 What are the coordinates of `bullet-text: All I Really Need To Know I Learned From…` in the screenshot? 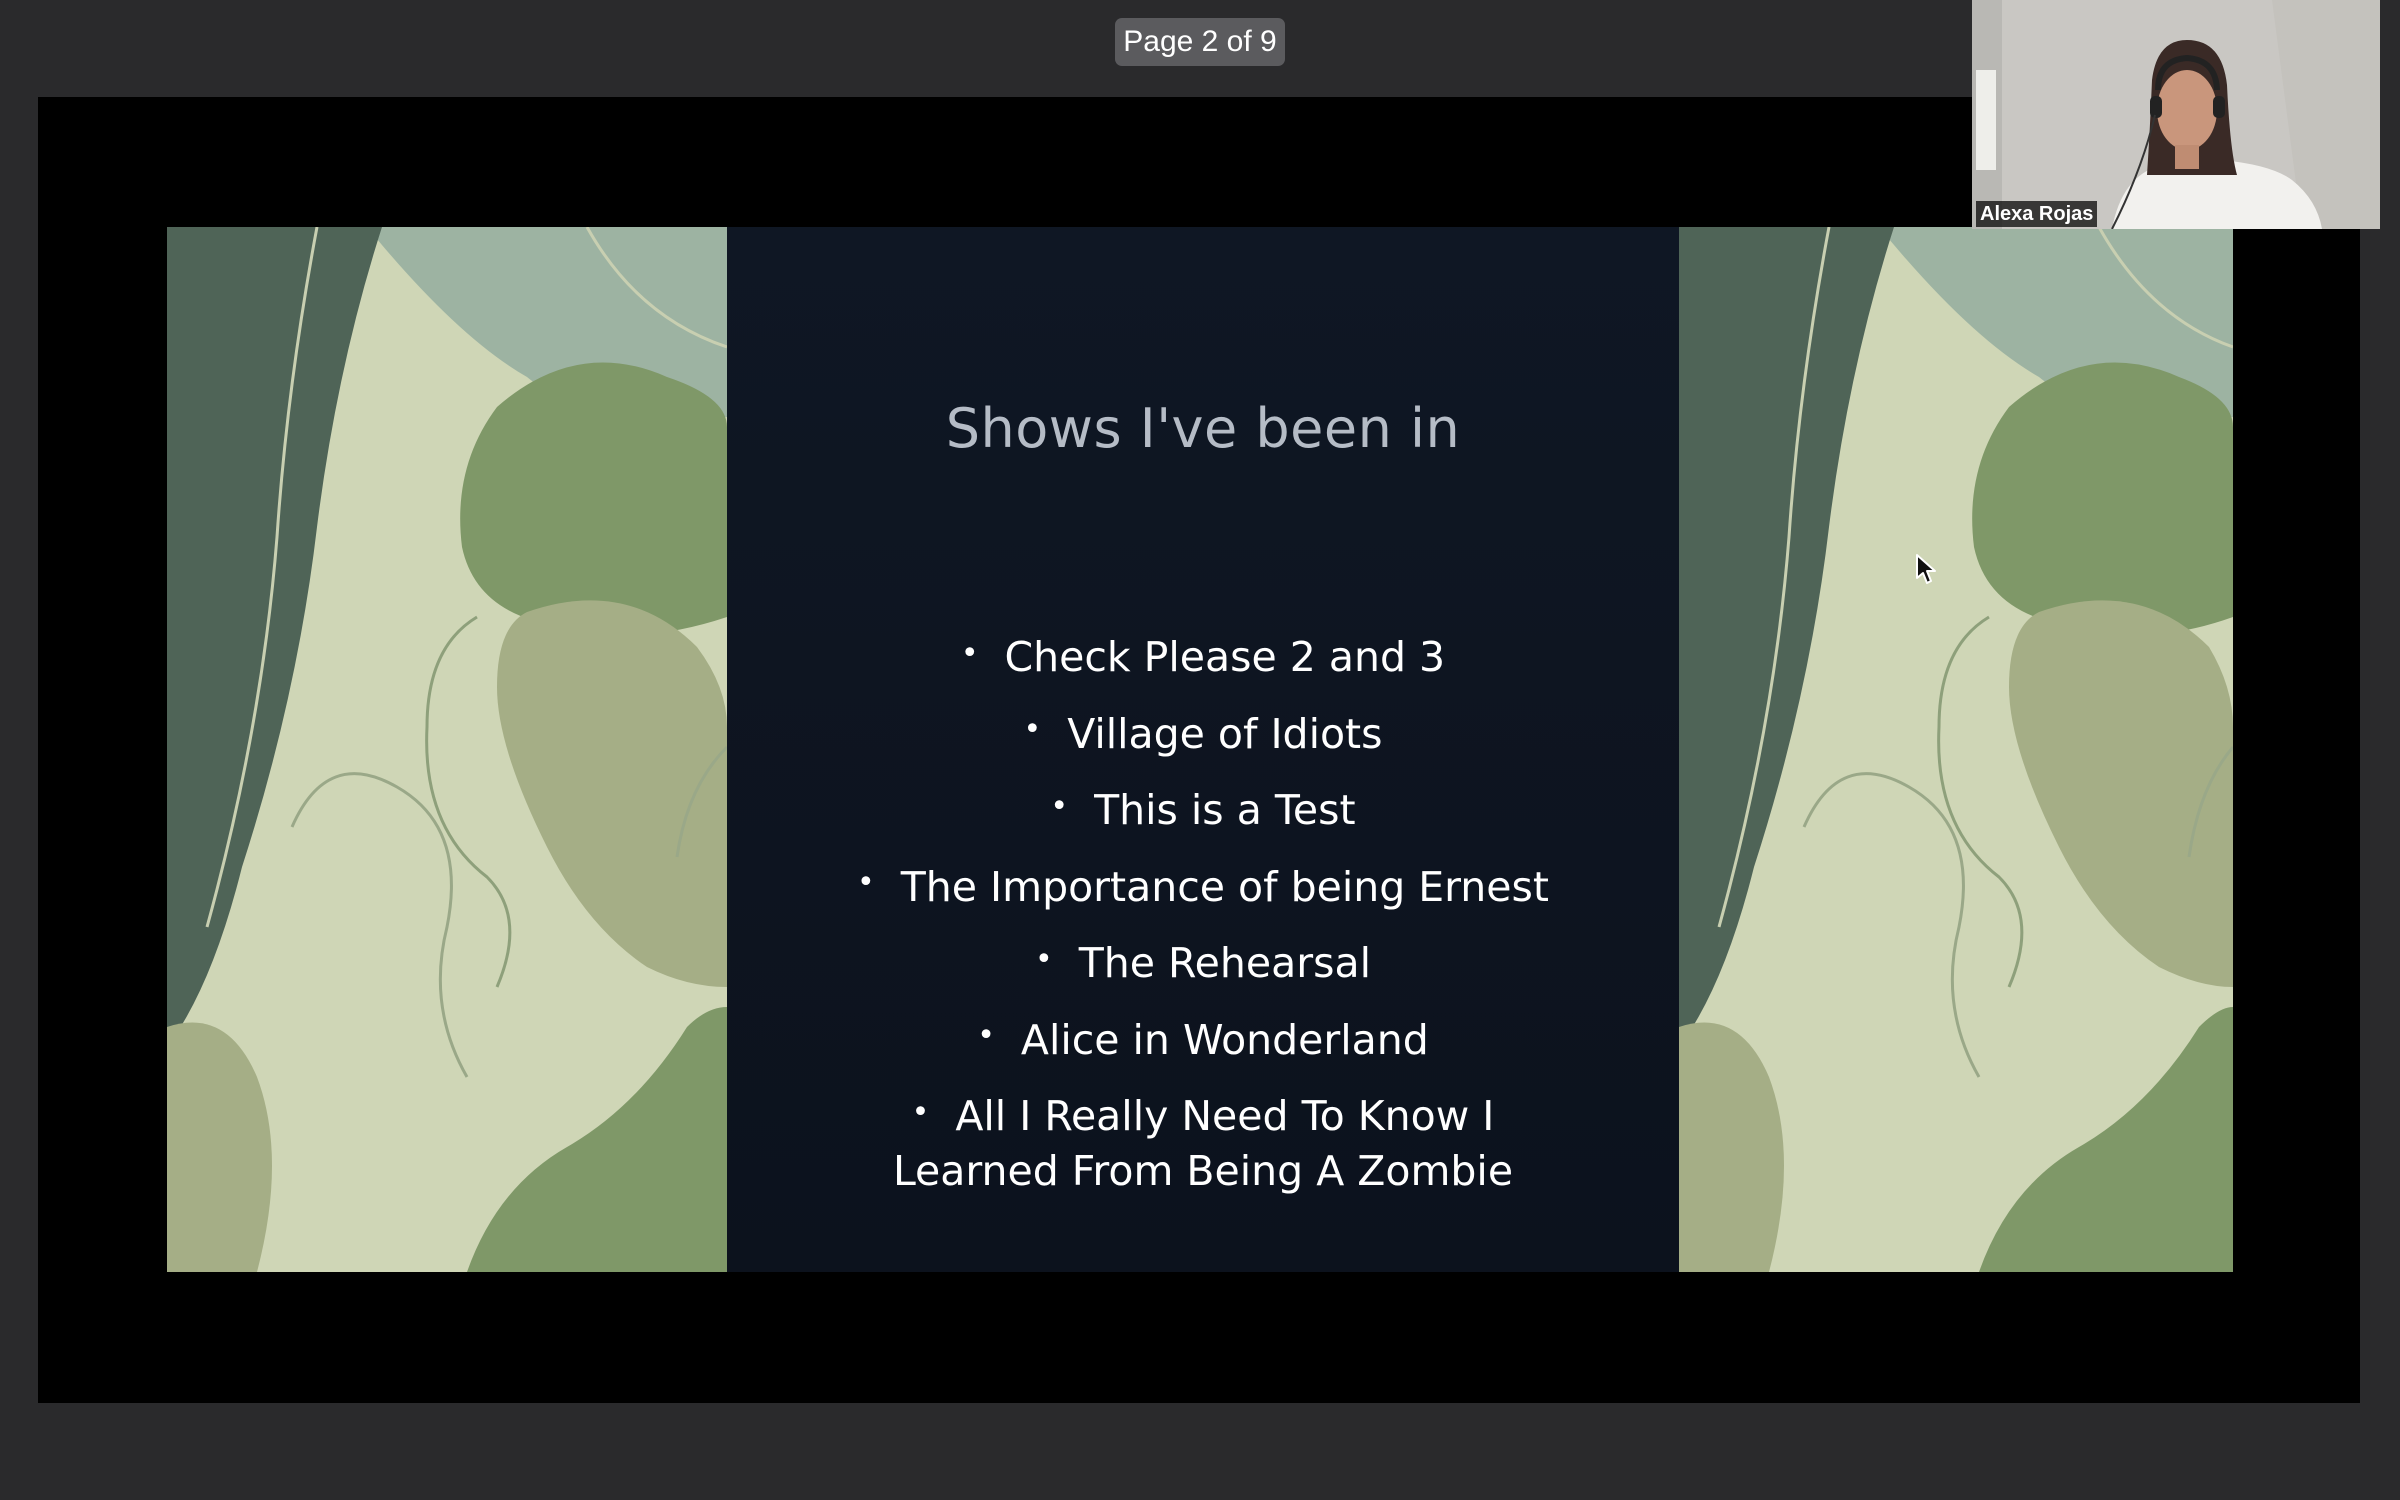 It's located at (1203, 1143).